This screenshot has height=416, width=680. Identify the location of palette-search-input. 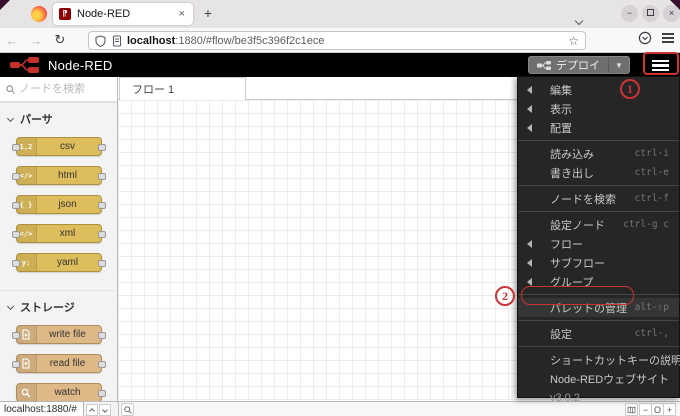
(61, 89).